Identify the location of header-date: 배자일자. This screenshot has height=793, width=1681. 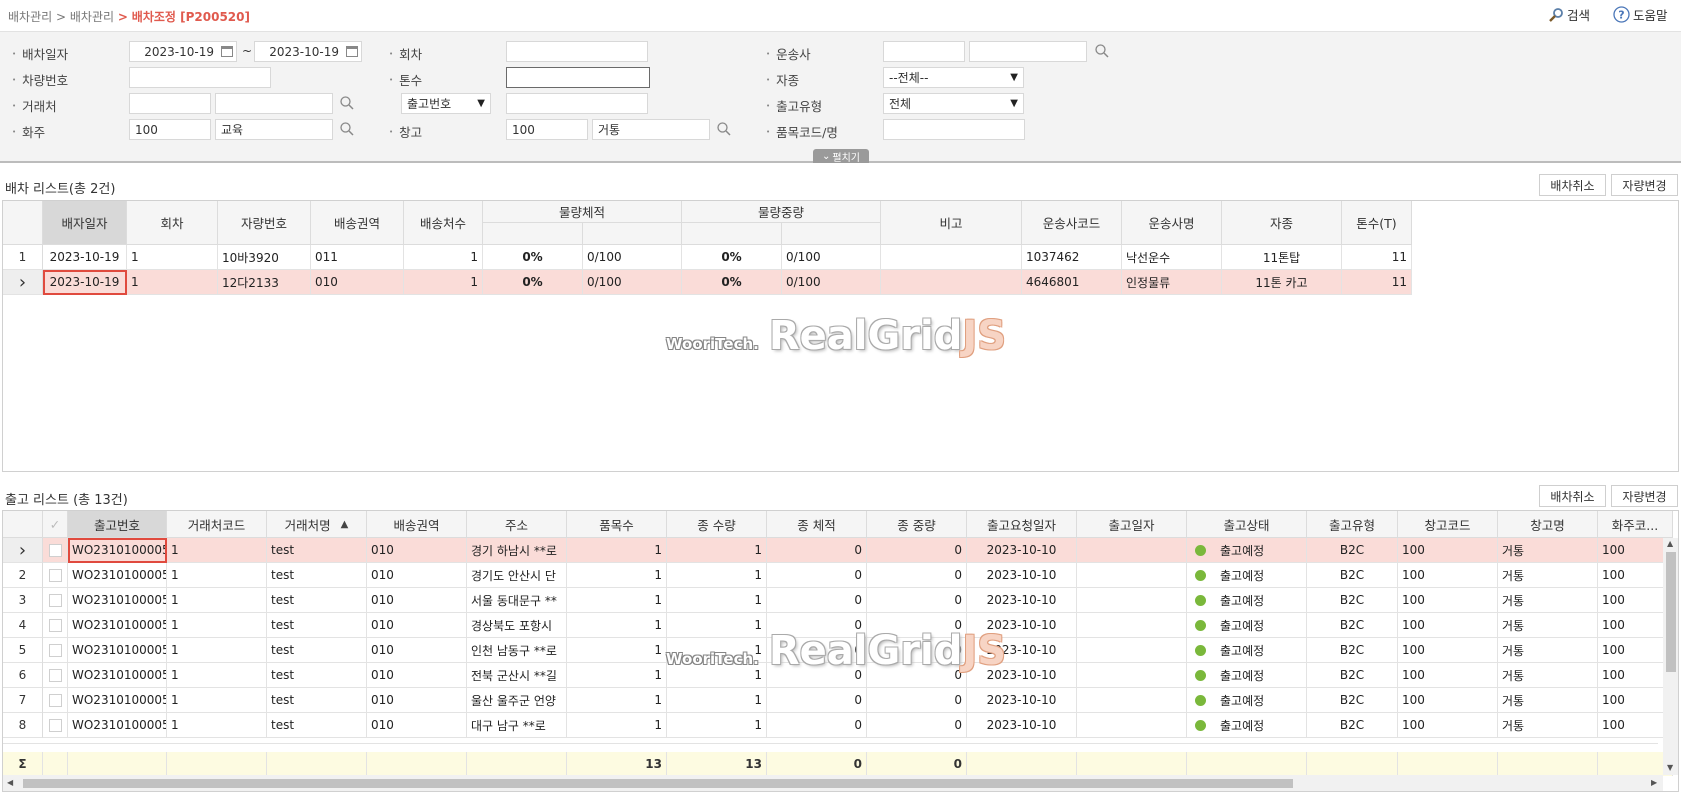
(85, 223).